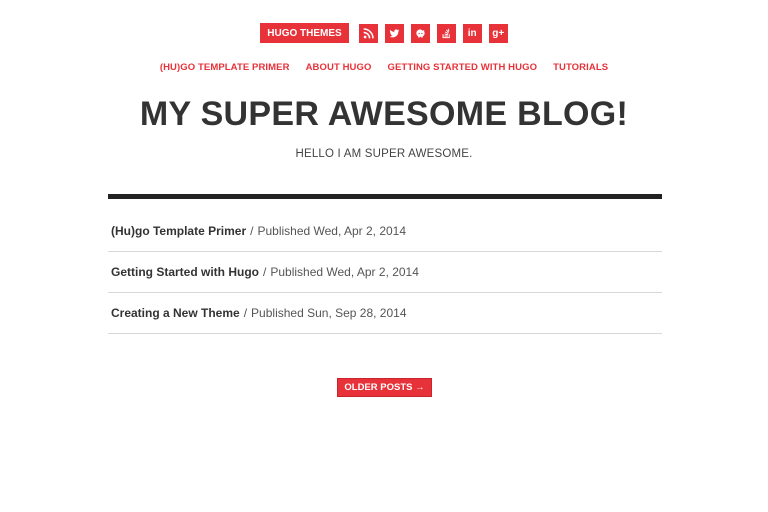 This screenshot has width=768, height=512. I want to click on post-published-date: Published Sun, Sep 28, 2014, so click(329, 313).